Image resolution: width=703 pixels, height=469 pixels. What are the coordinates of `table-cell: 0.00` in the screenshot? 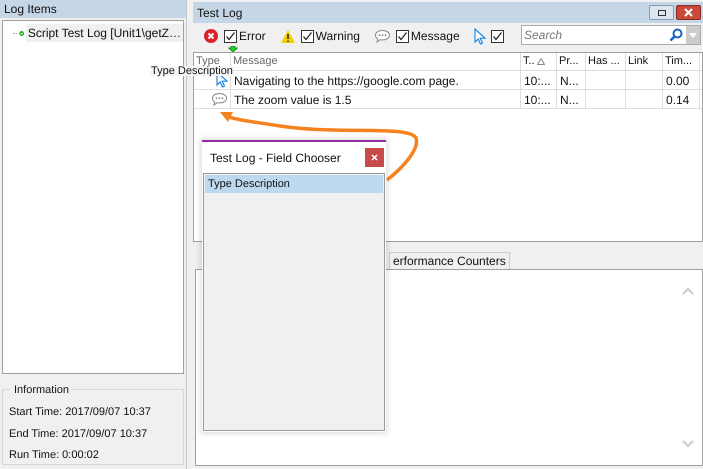 It's located at (681, 80).